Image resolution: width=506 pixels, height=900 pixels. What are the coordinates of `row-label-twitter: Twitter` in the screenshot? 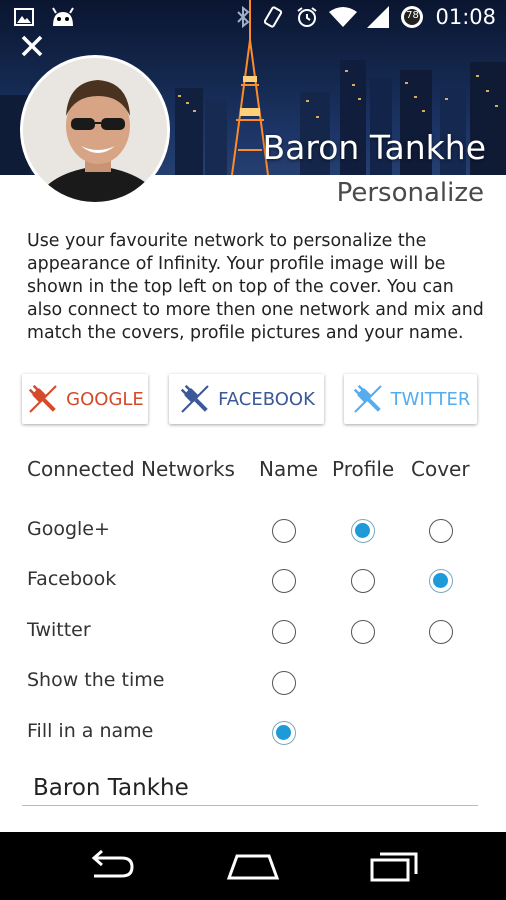 It's located at (59, 630).